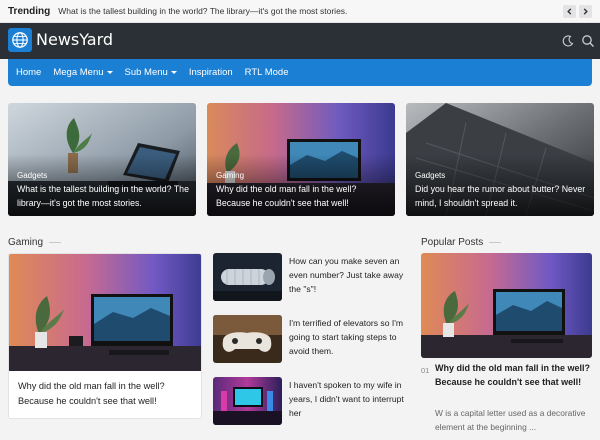  I want to click on nav-item-mega-menu: Mega Menu, so click(83, 72).